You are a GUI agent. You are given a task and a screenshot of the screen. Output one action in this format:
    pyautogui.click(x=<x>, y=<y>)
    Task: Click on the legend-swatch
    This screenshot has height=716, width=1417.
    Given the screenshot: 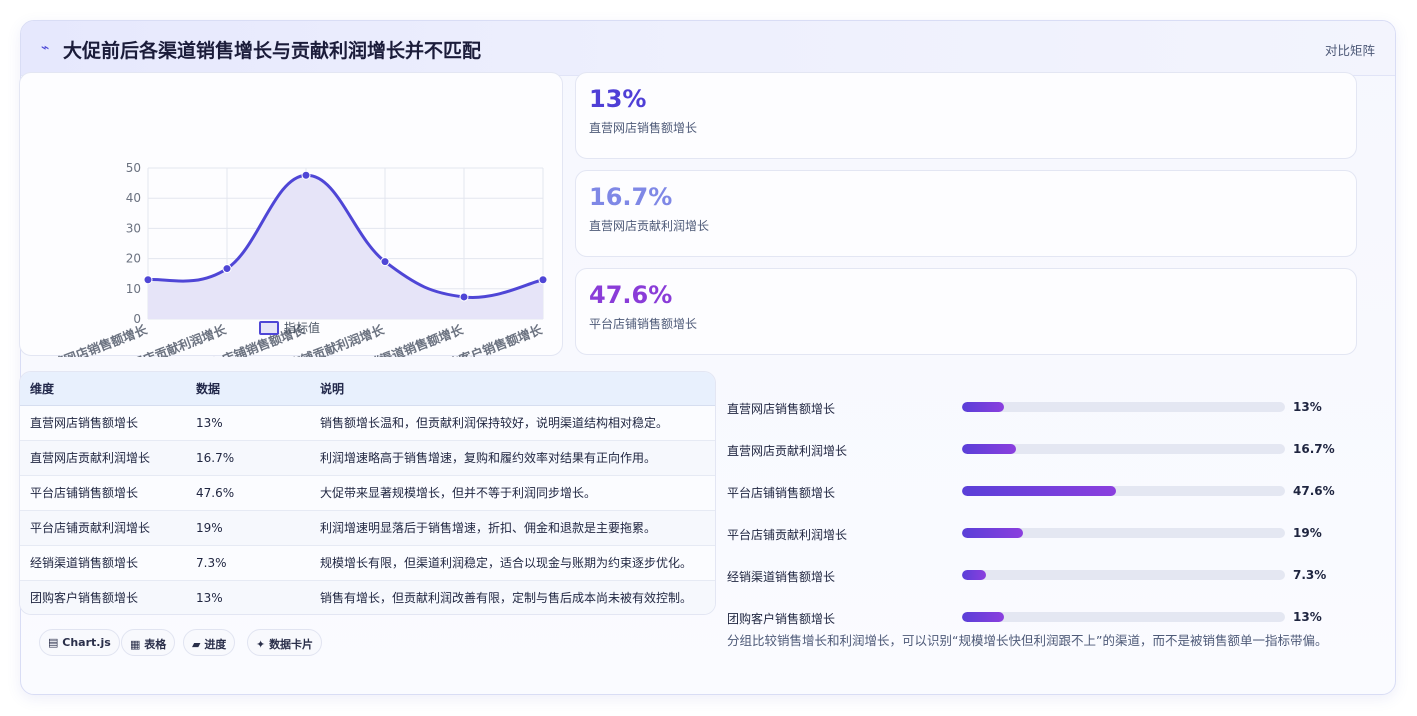 What is the action you would take?
    pyautogui.click(x=269, y=328)
    